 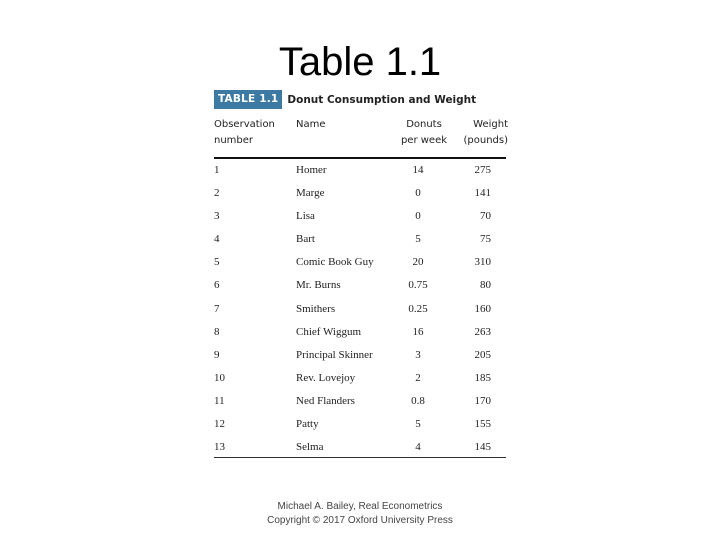 What do you see at coordinates (360, 447) in the screenshot?
I see `table-row: 13 Selma 4 145` at bounding box center [360, 447].